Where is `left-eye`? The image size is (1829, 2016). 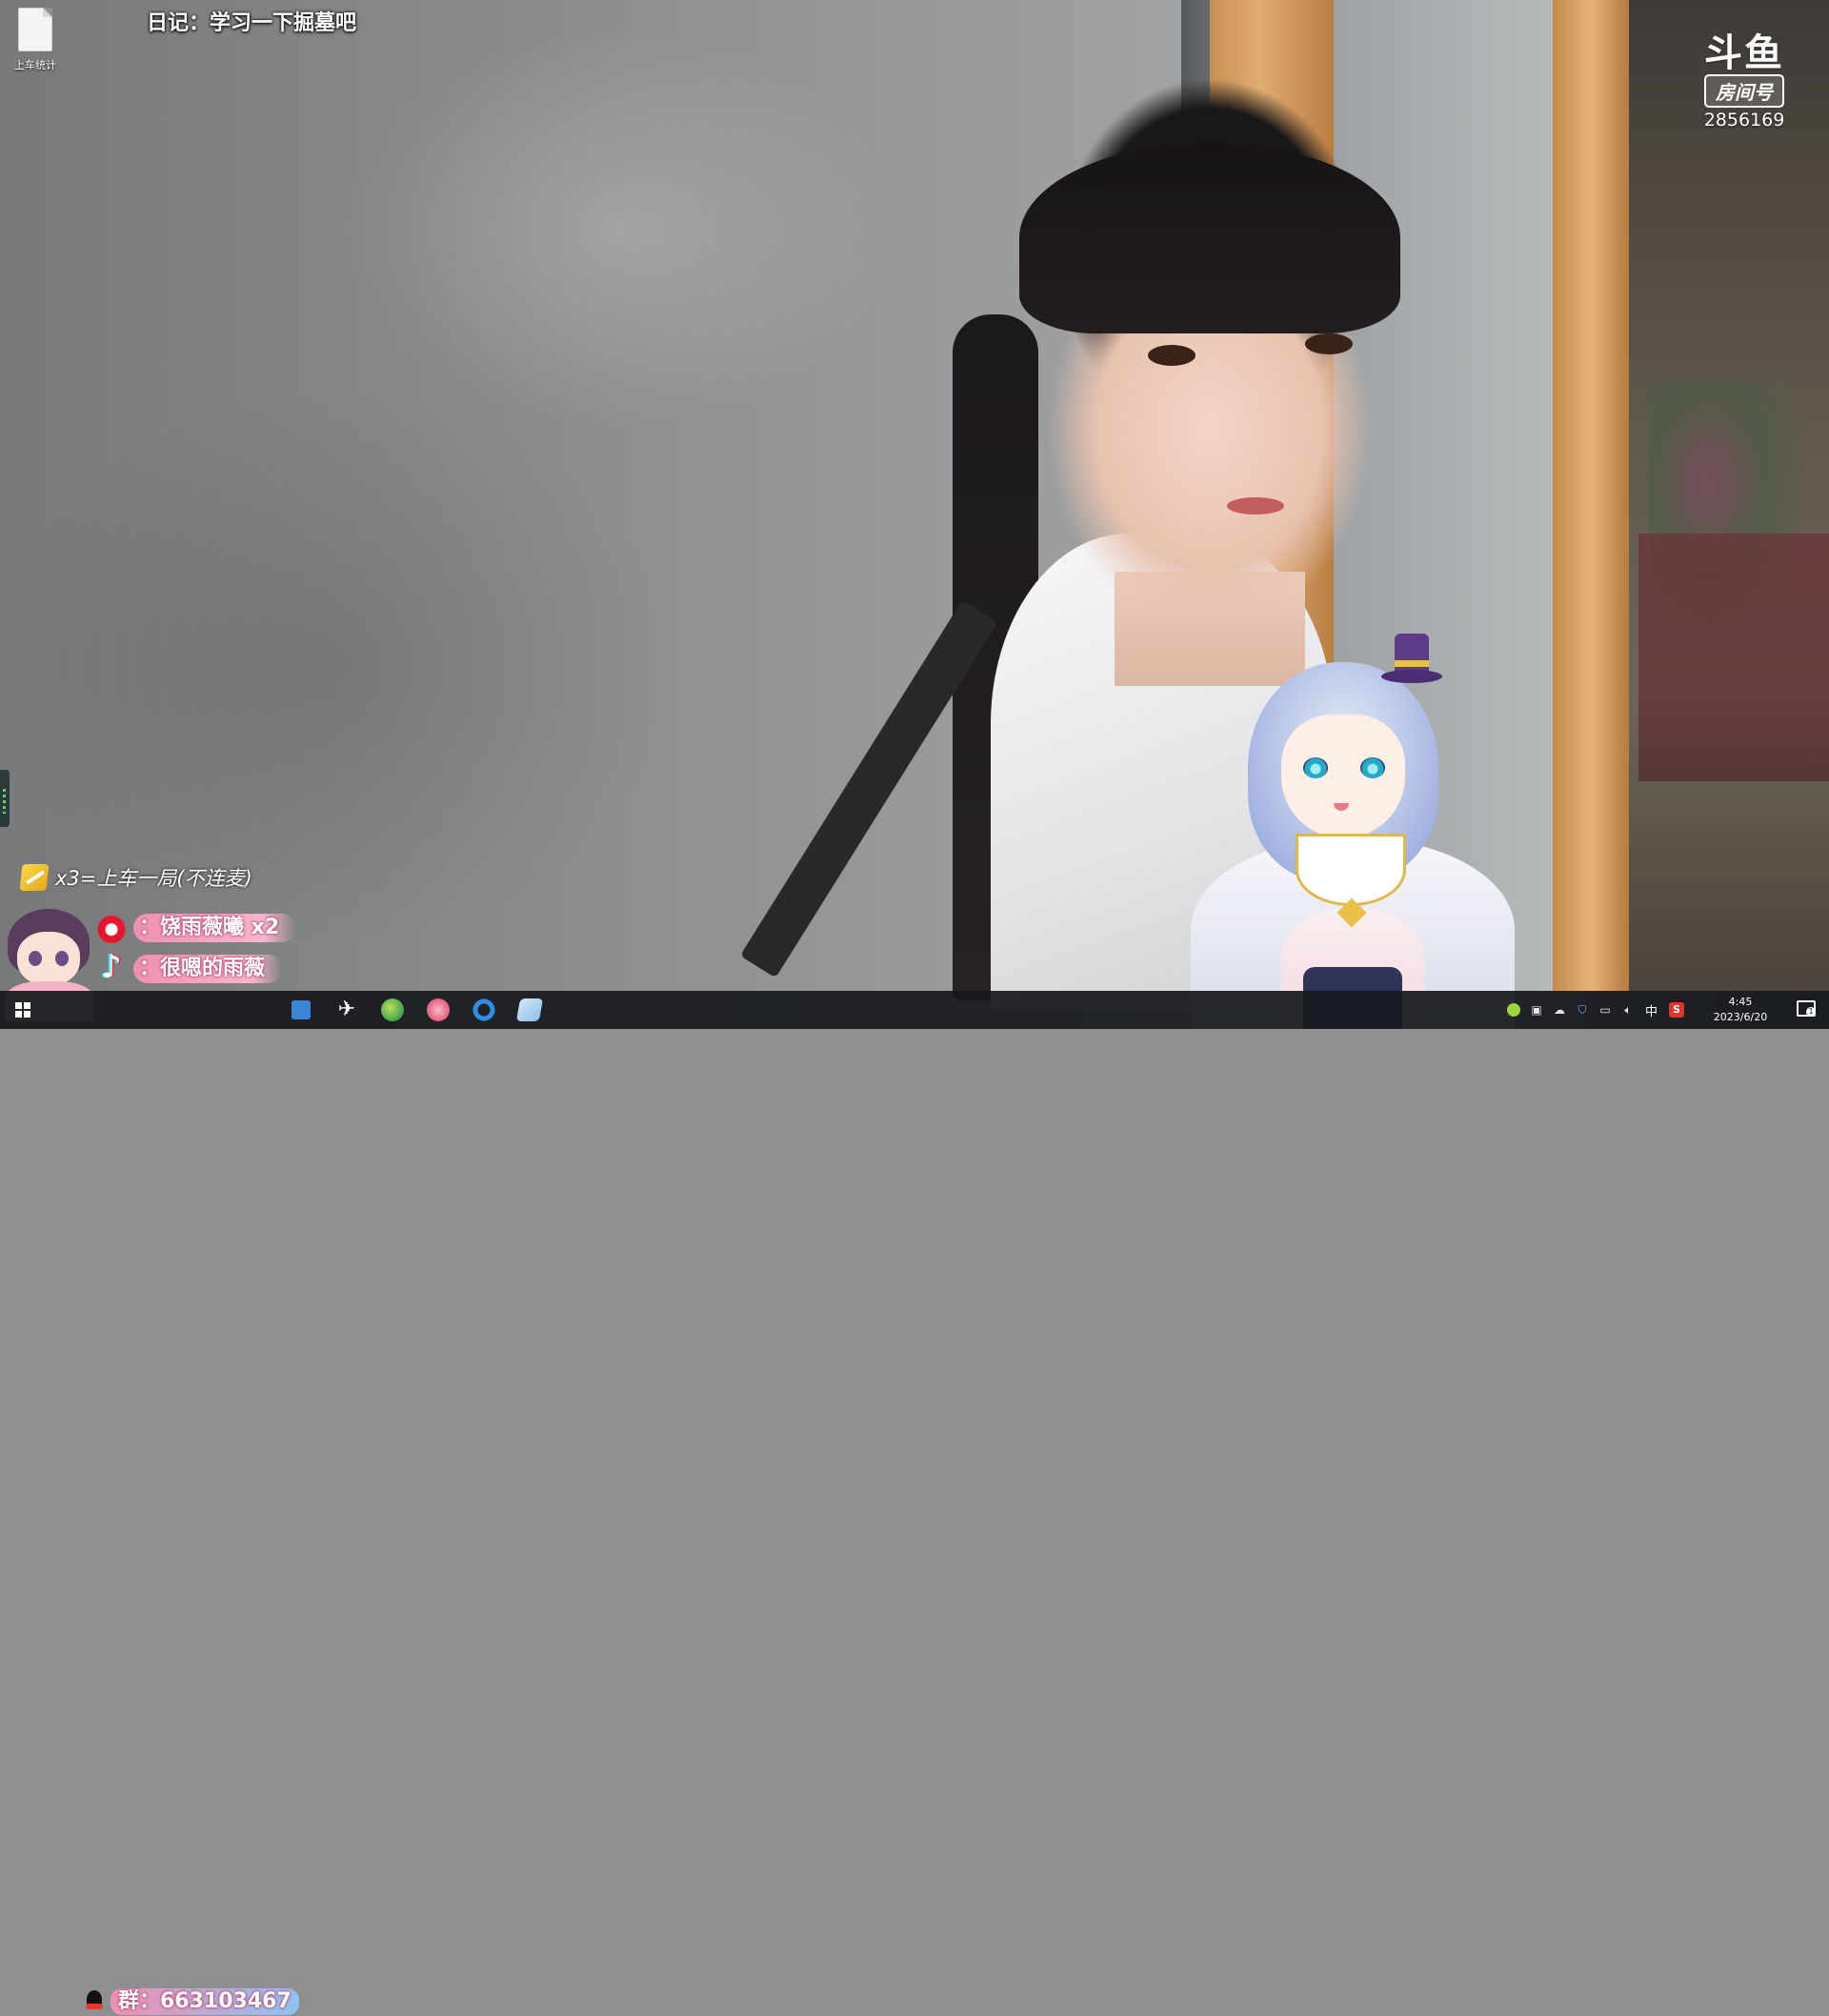
left-eye is located at coordinates (1172, 356).